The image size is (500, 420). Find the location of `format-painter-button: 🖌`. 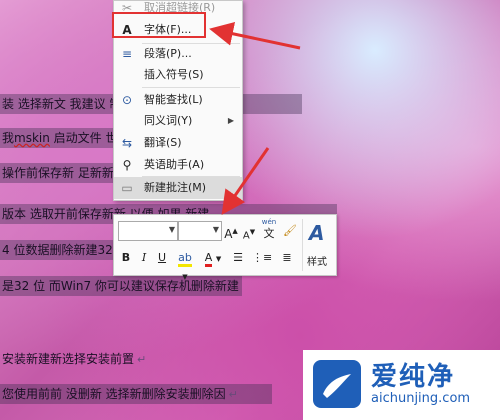

format-painter-button: 🖌 is located at coordinates (290, 231).